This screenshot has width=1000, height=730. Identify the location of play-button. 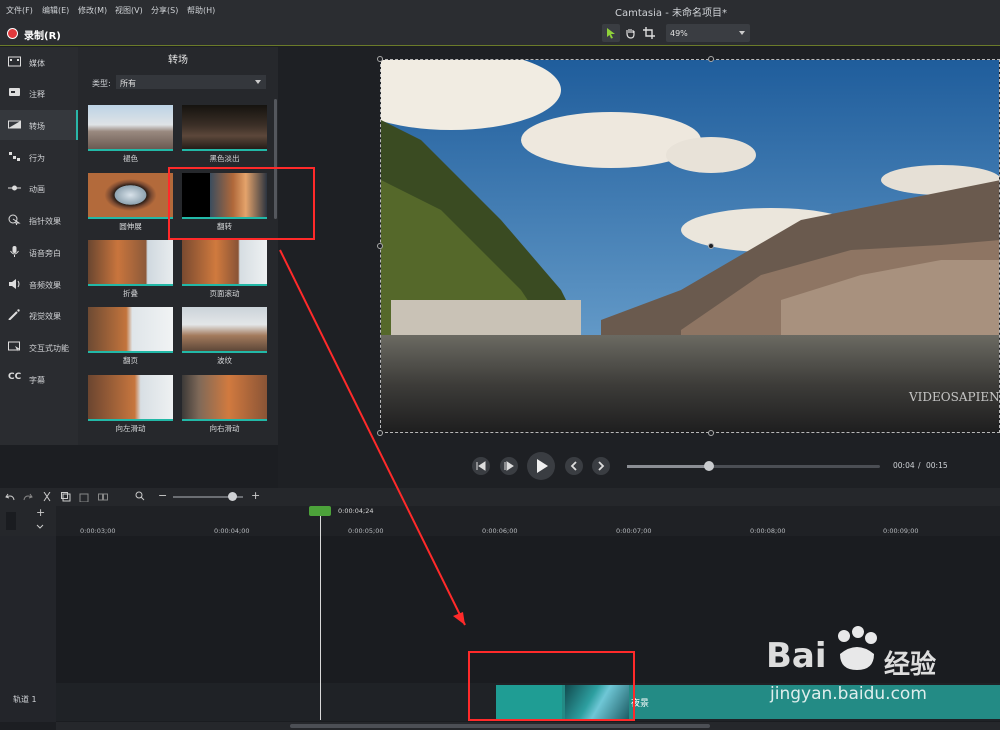
(541, 466).